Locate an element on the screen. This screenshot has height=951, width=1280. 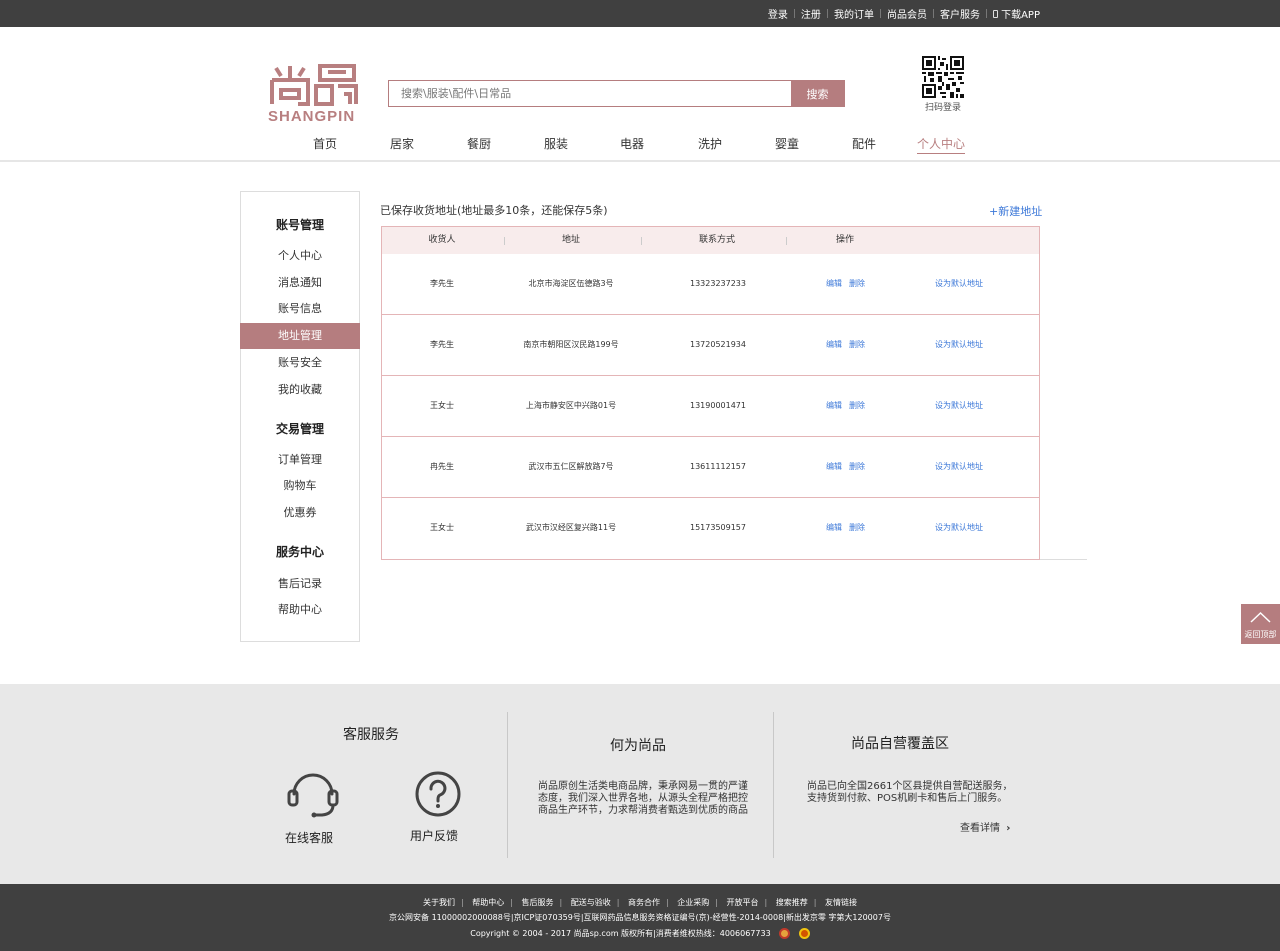
sidebar-item-cart: 购物车 is located at coordinates (300, 486).